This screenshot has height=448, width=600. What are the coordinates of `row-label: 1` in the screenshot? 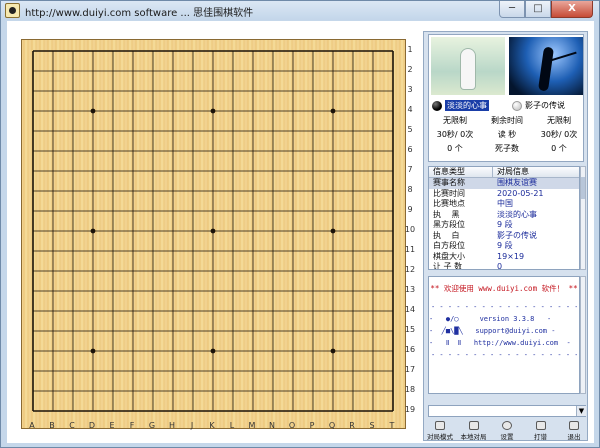 It's located at (410, 49).